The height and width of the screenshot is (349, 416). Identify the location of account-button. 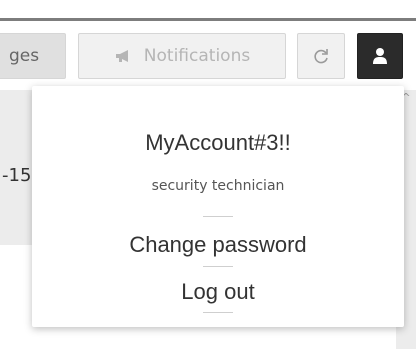
(380, 56).